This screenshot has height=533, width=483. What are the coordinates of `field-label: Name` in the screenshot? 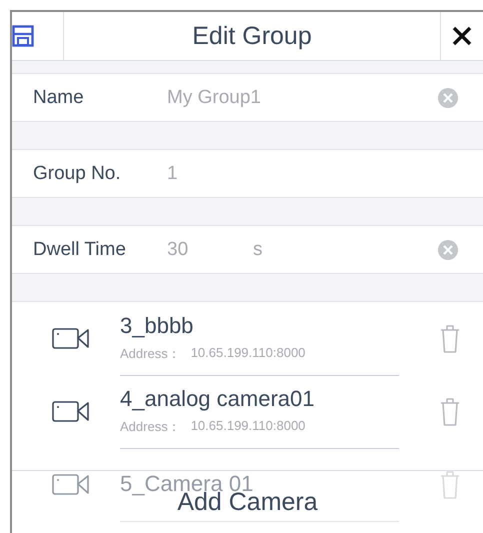 It's located at (58, 97).